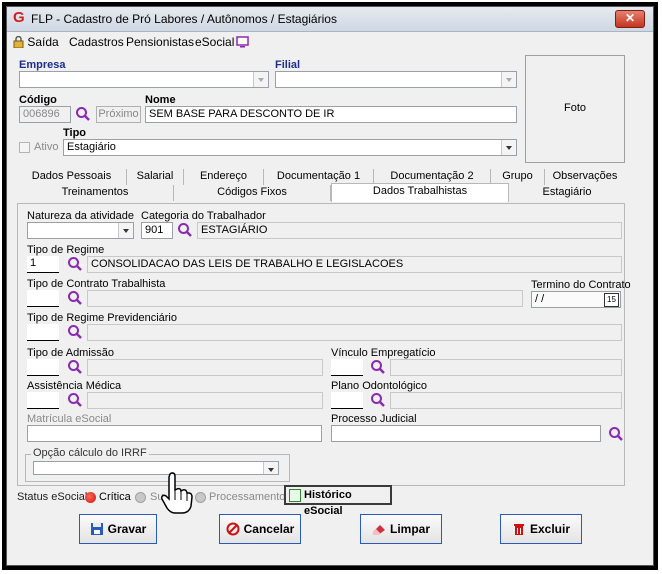 This screenshot has height=574, width=662. I want to click on critica-radio, so click(90, 497).